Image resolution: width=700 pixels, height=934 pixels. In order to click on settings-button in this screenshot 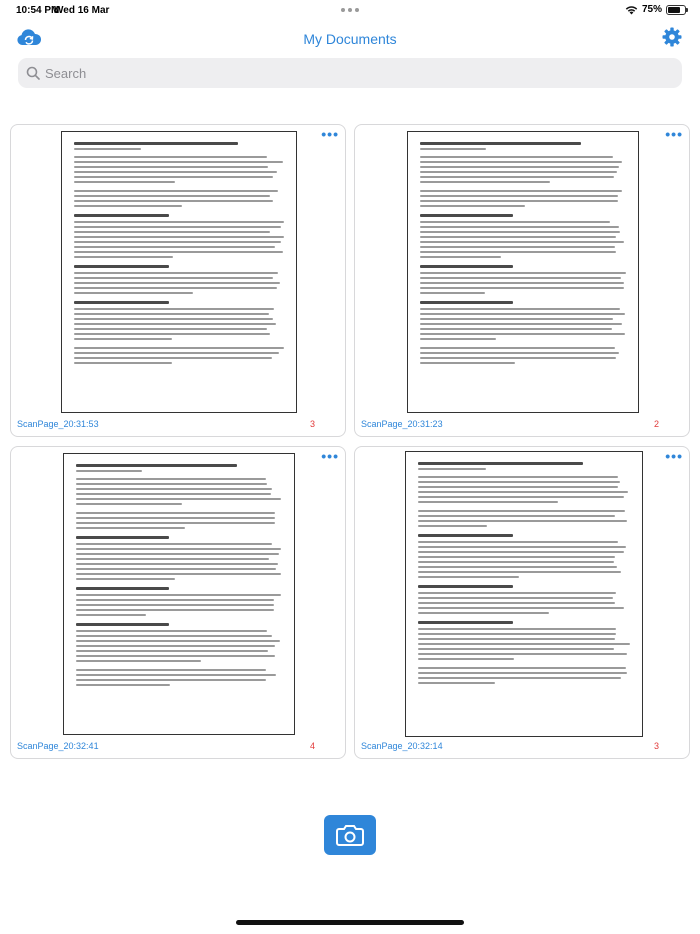, I will do `click(673, 38)`.